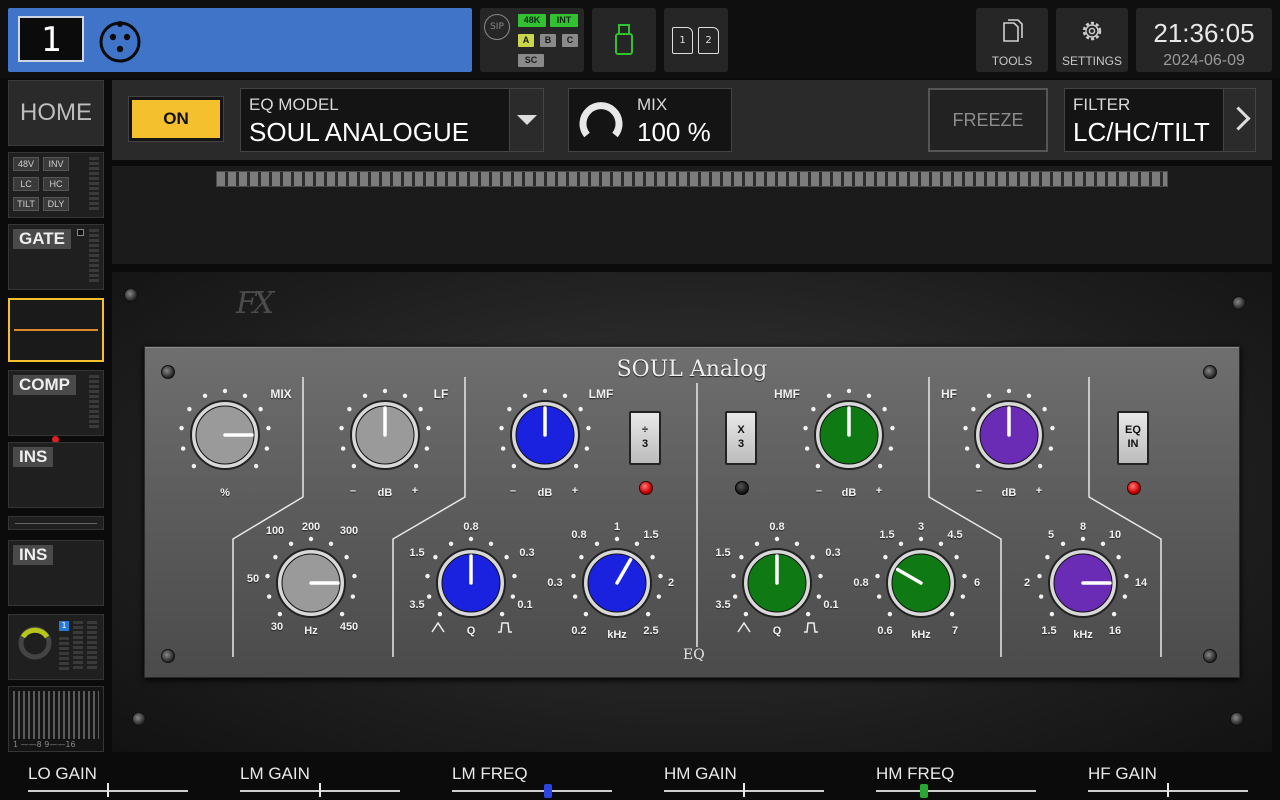 Image resolution: width=1280 pixels, height=800 pixels. What do you see at coordinates (56, 523) in the screenshot?
I see `fader-mini-block` at bounding box center [56, 523].